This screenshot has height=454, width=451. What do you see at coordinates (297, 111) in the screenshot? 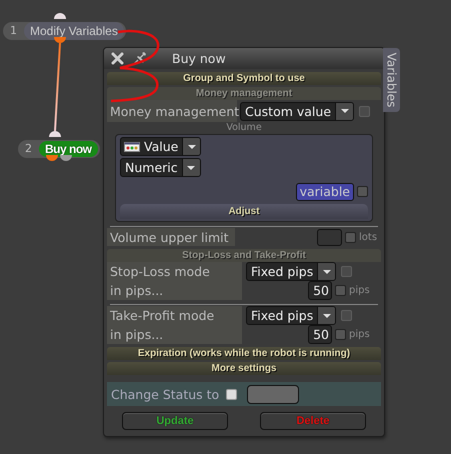
I see `mode-select: Custom value` at bounding box center [297, 111].